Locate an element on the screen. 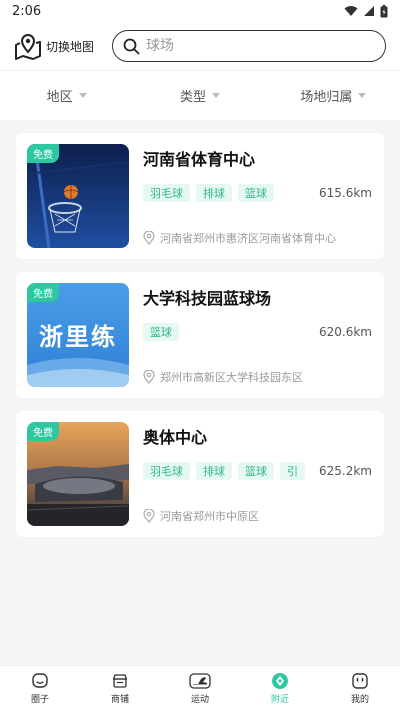  venue-info: 大学科技园蓝球场 篮球 620.6km 郑州市高新区大学科技园东区 is located at coordinates (257, 335).